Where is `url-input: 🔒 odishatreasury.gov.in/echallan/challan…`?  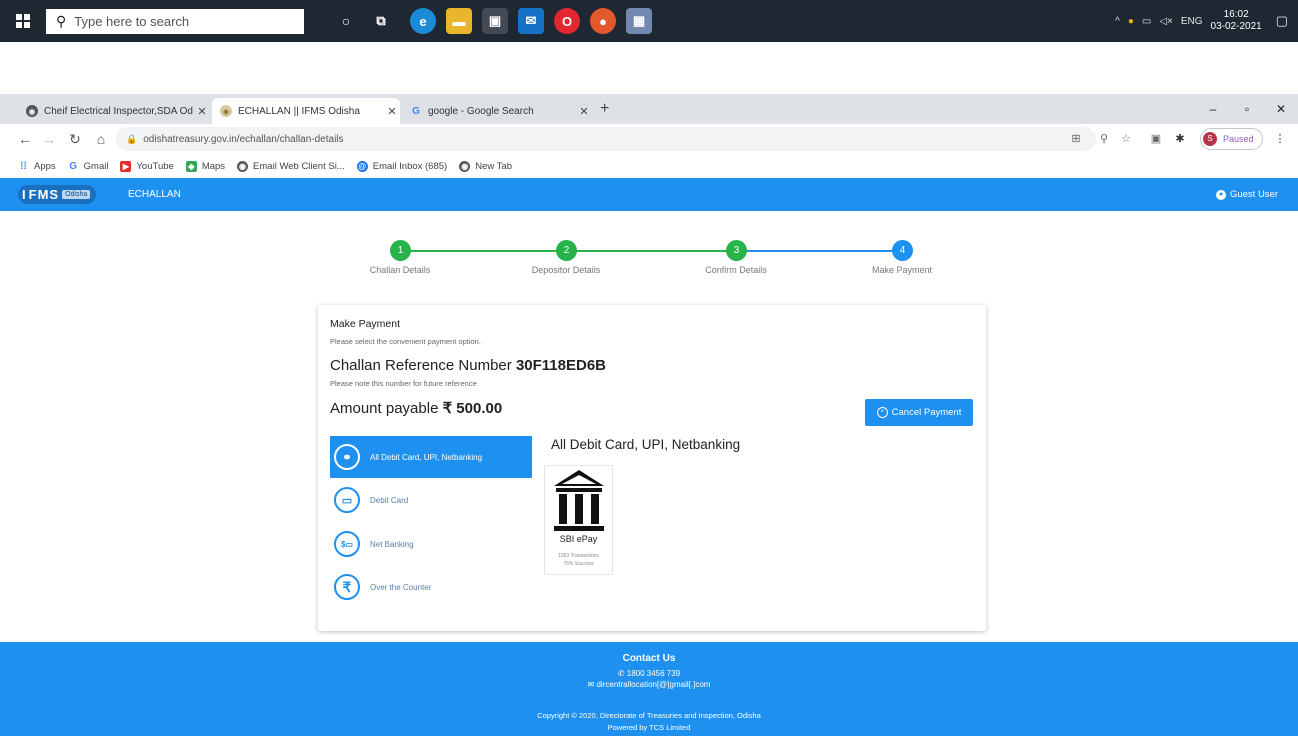 url-input: 🔒 odishatreasury.gov.in/echallan/challan… is located at coordinates (606, 139).